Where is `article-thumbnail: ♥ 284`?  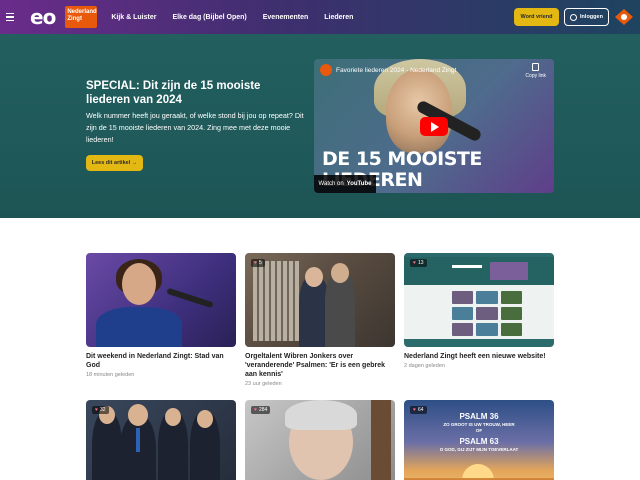 article-thumbnail: ♥ 284 is located at coordinates (320, 440).